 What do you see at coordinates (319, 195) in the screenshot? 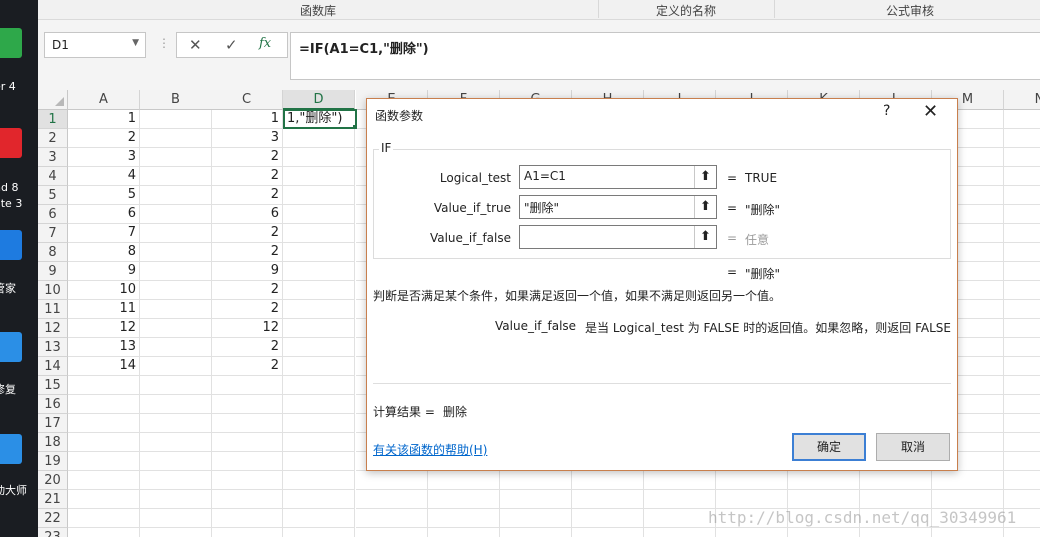
I see `cell-d5` at bounding box center [319, 195].